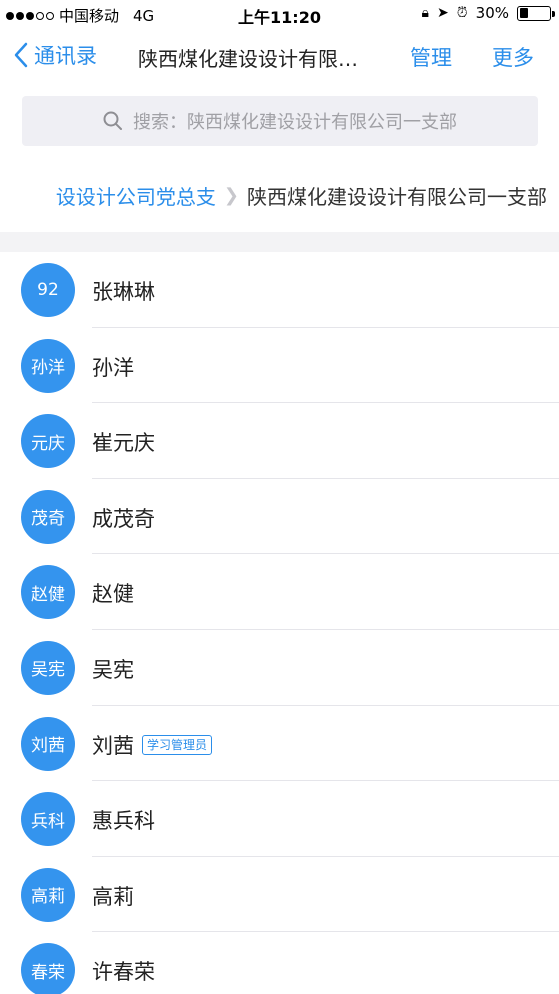 This screenshot has height=994, width=559. What do you see at coordinates (279, 15) in the screenshot?
I see `status-bar: 中国移动 4G 上午11:20 🔒︎ ➤ ⏰︎ 30%` at bounding box center [279, 15].